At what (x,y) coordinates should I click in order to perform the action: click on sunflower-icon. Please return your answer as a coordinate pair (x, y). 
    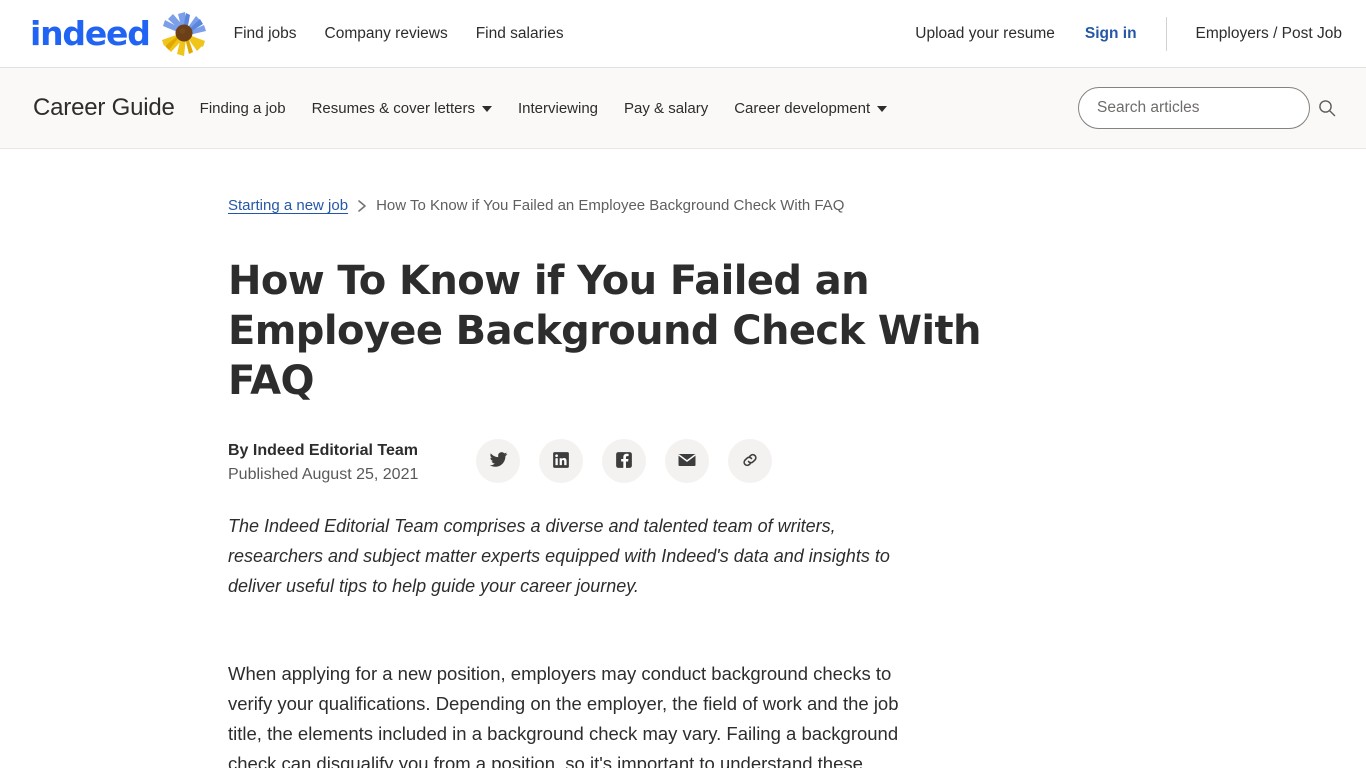
    Looking at the image, I should click on (184, 34).